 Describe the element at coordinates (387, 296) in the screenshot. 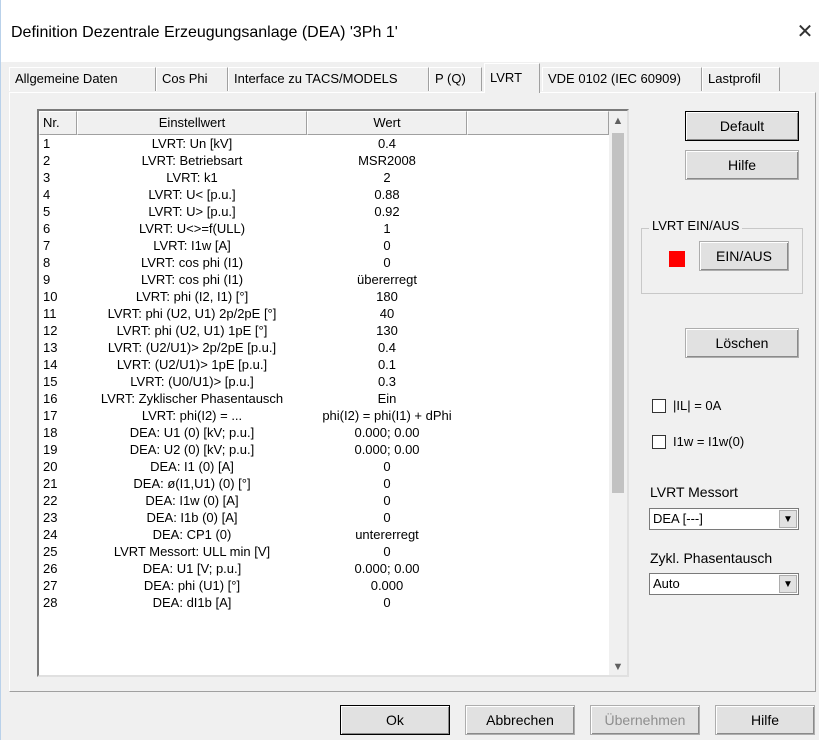

I see `row-setting-value: 180` at that location.